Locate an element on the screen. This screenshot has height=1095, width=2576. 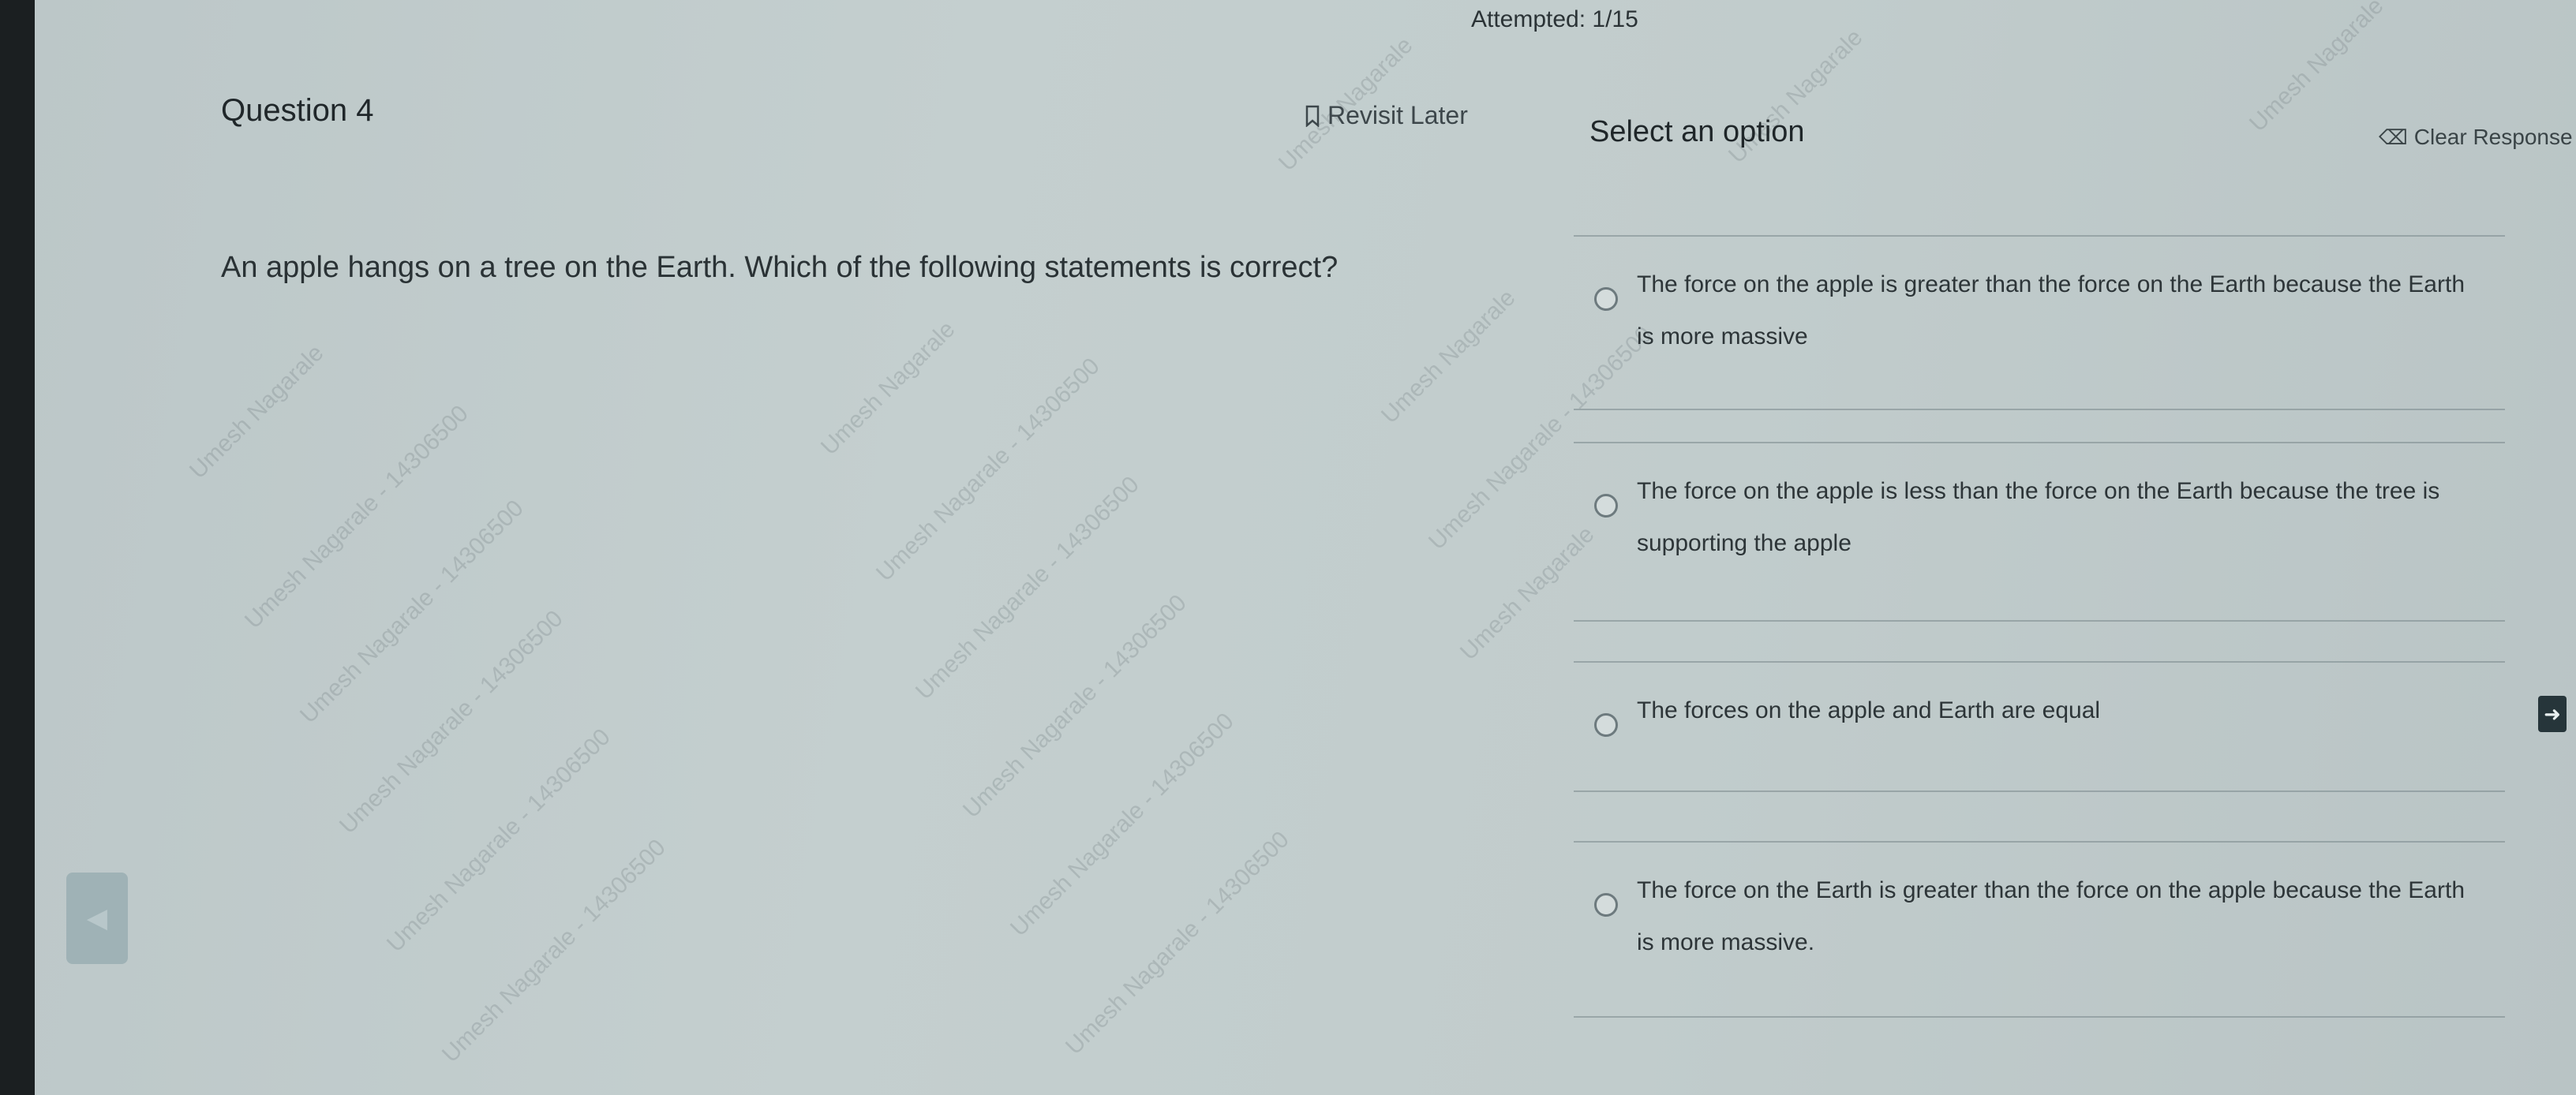
clear-response-button: ⌫ Clear Response is located at coordinates (2476, 137).